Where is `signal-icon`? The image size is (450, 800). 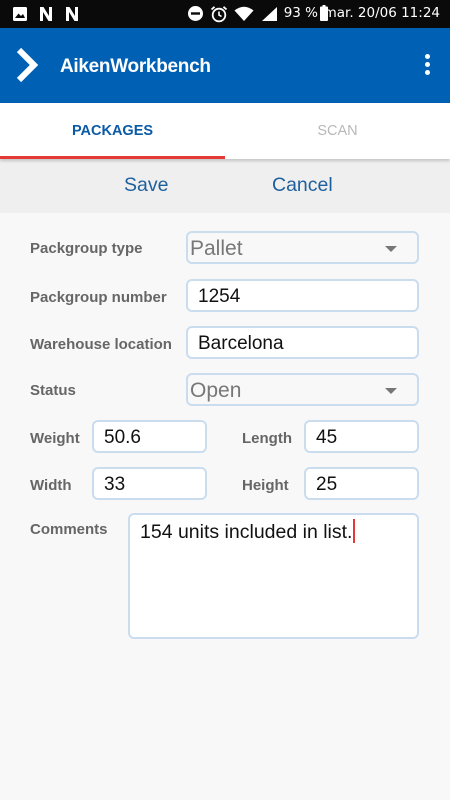
signal-icon is located at coordinates (269, 16).